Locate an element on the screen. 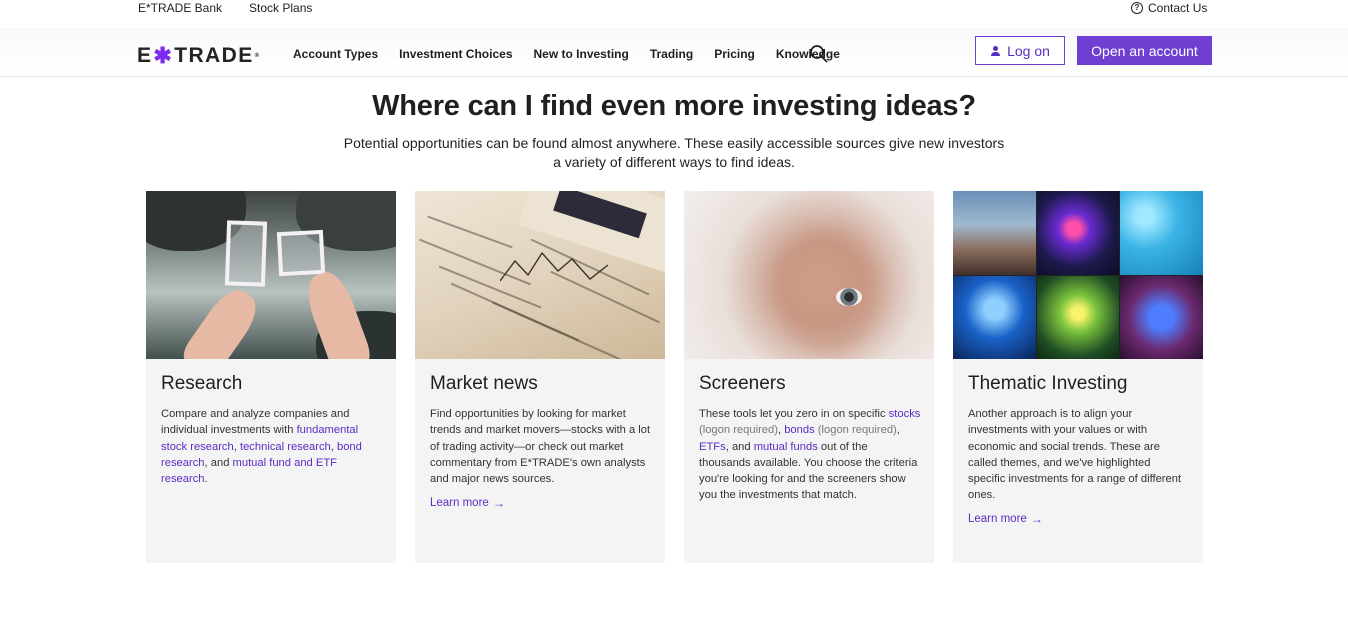 Image resolution: width=1348 pixels, height=632 pixels. nav-item-new-to-investing: New to Investing is located at coordinates (581, 54).